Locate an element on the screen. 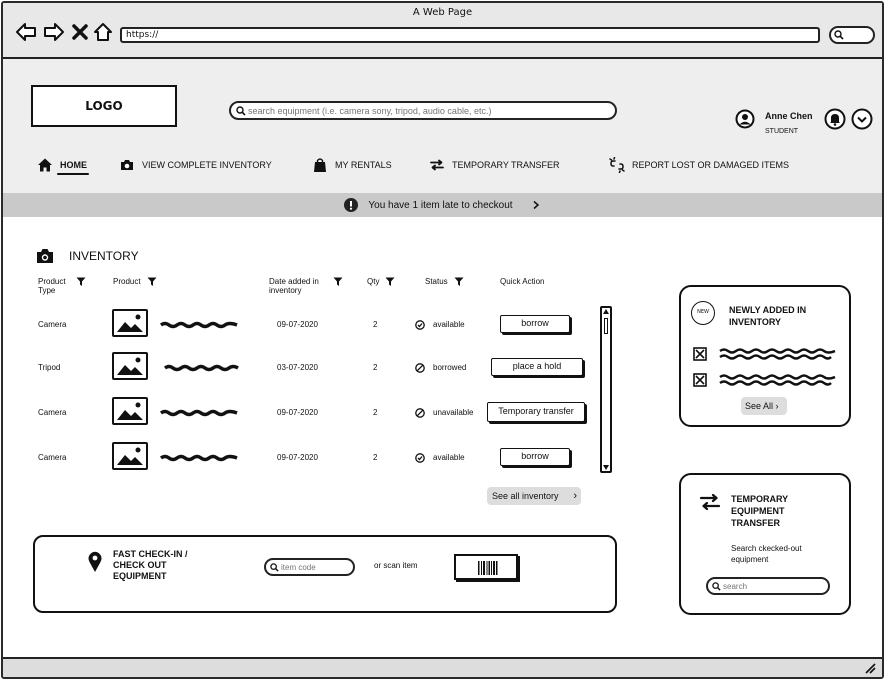 This screenshot has width=885, height=680. alert-text: You have 1 item late to checkout is located at coordinates (440, 205).